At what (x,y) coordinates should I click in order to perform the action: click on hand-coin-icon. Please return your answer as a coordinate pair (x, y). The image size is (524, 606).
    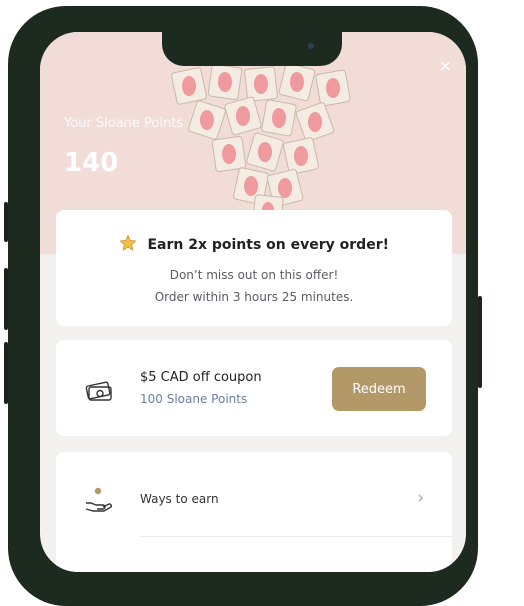
    Looking at the image, I should click on (99, 502).